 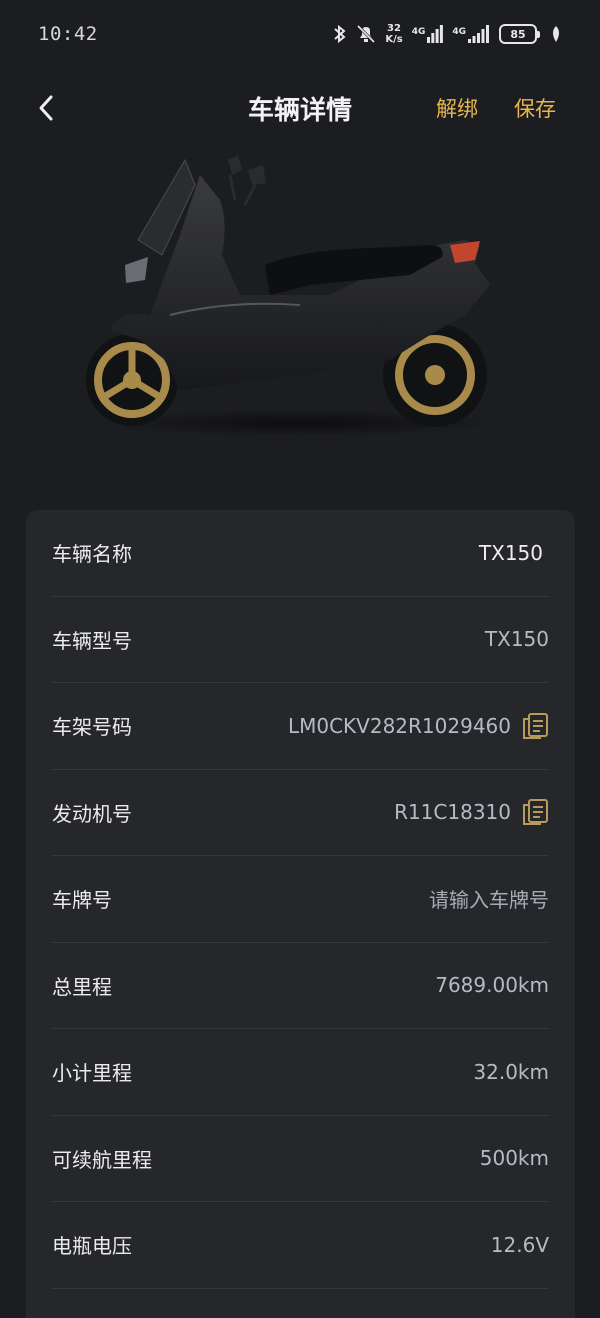 I want to click on row-range: 可续航里程 500km, so click(x=300, y=1159).